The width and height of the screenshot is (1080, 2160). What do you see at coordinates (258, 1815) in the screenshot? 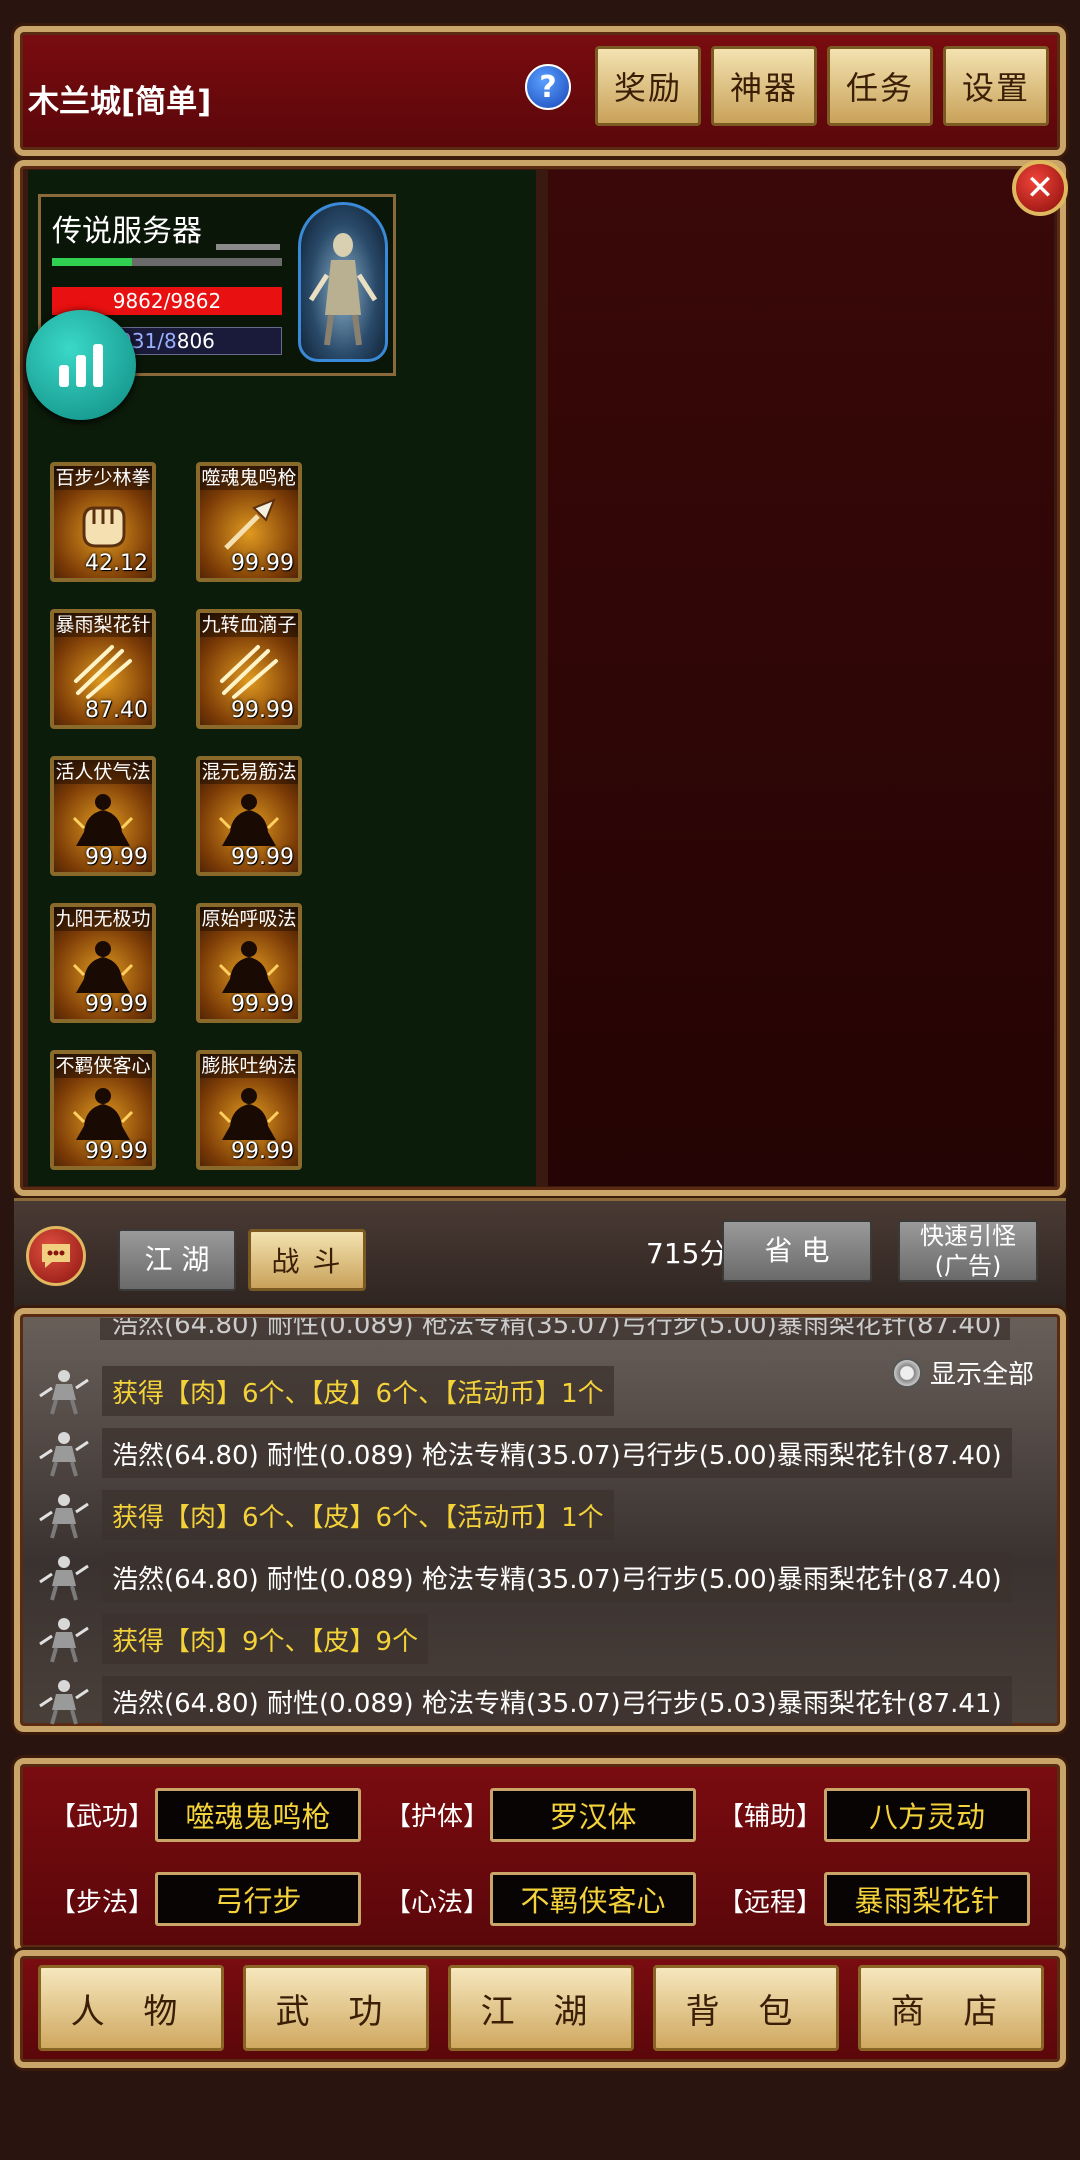
I see `wugong-slot: 噬魂鬼鸣枪` at bounding box center [258, 1815].